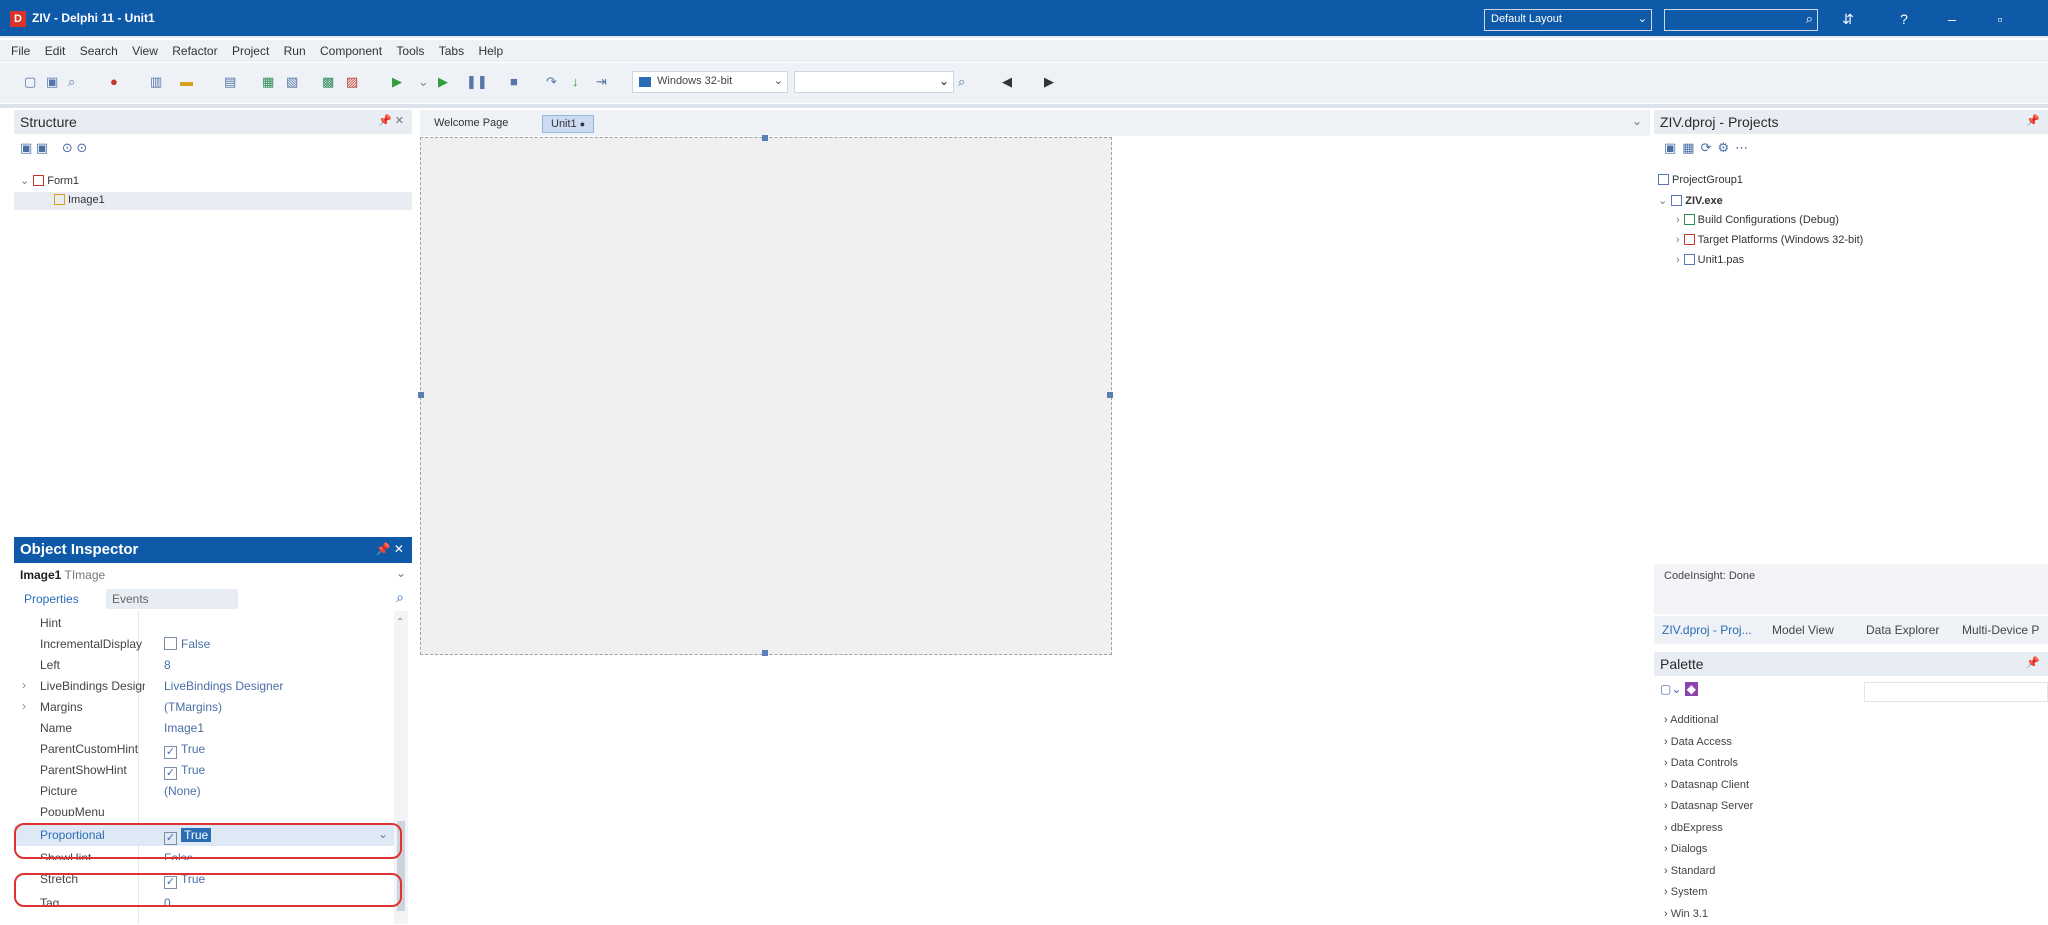  What do you see at coordinates (204, 644) in the screenshot?
I see `prop-row-incrementaldisplay: IncrementalDisplayFalse` at bounding box center [204, 644].